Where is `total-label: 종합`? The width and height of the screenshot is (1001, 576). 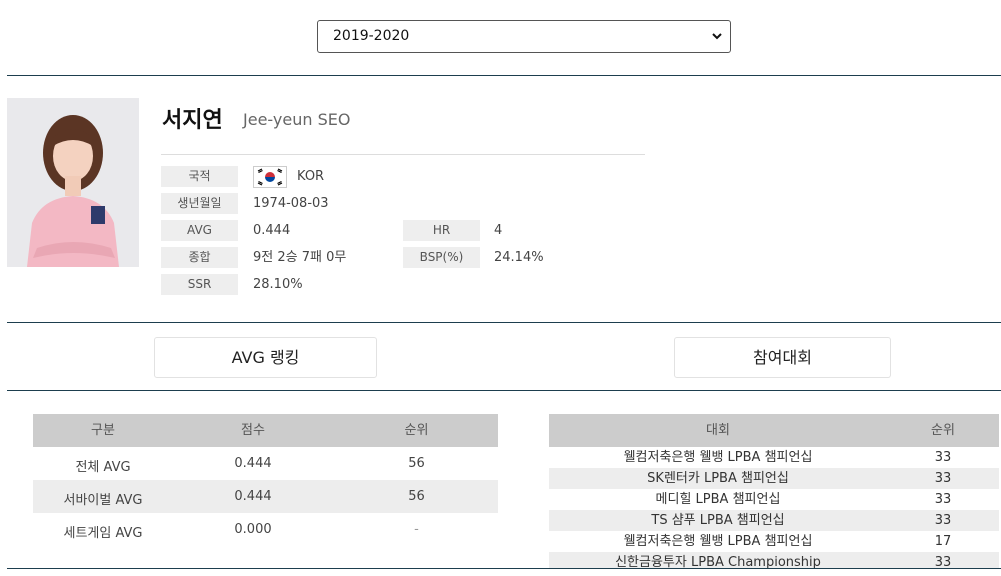 total-label: 종합 is located at coordinates (199, 257).